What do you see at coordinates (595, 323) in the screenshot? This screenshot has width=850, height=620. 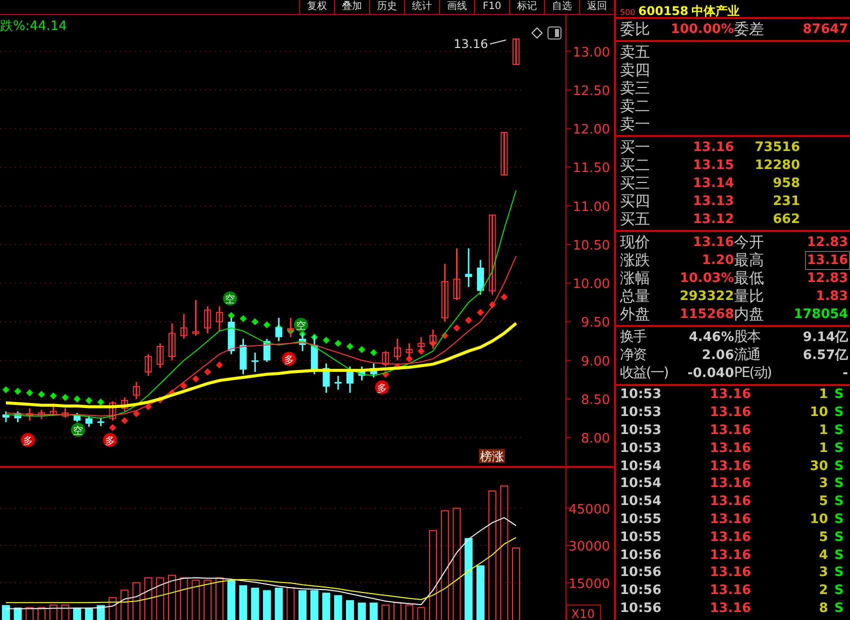 I see `price-axis-label: 9.50` at bounding box center [595, 323].